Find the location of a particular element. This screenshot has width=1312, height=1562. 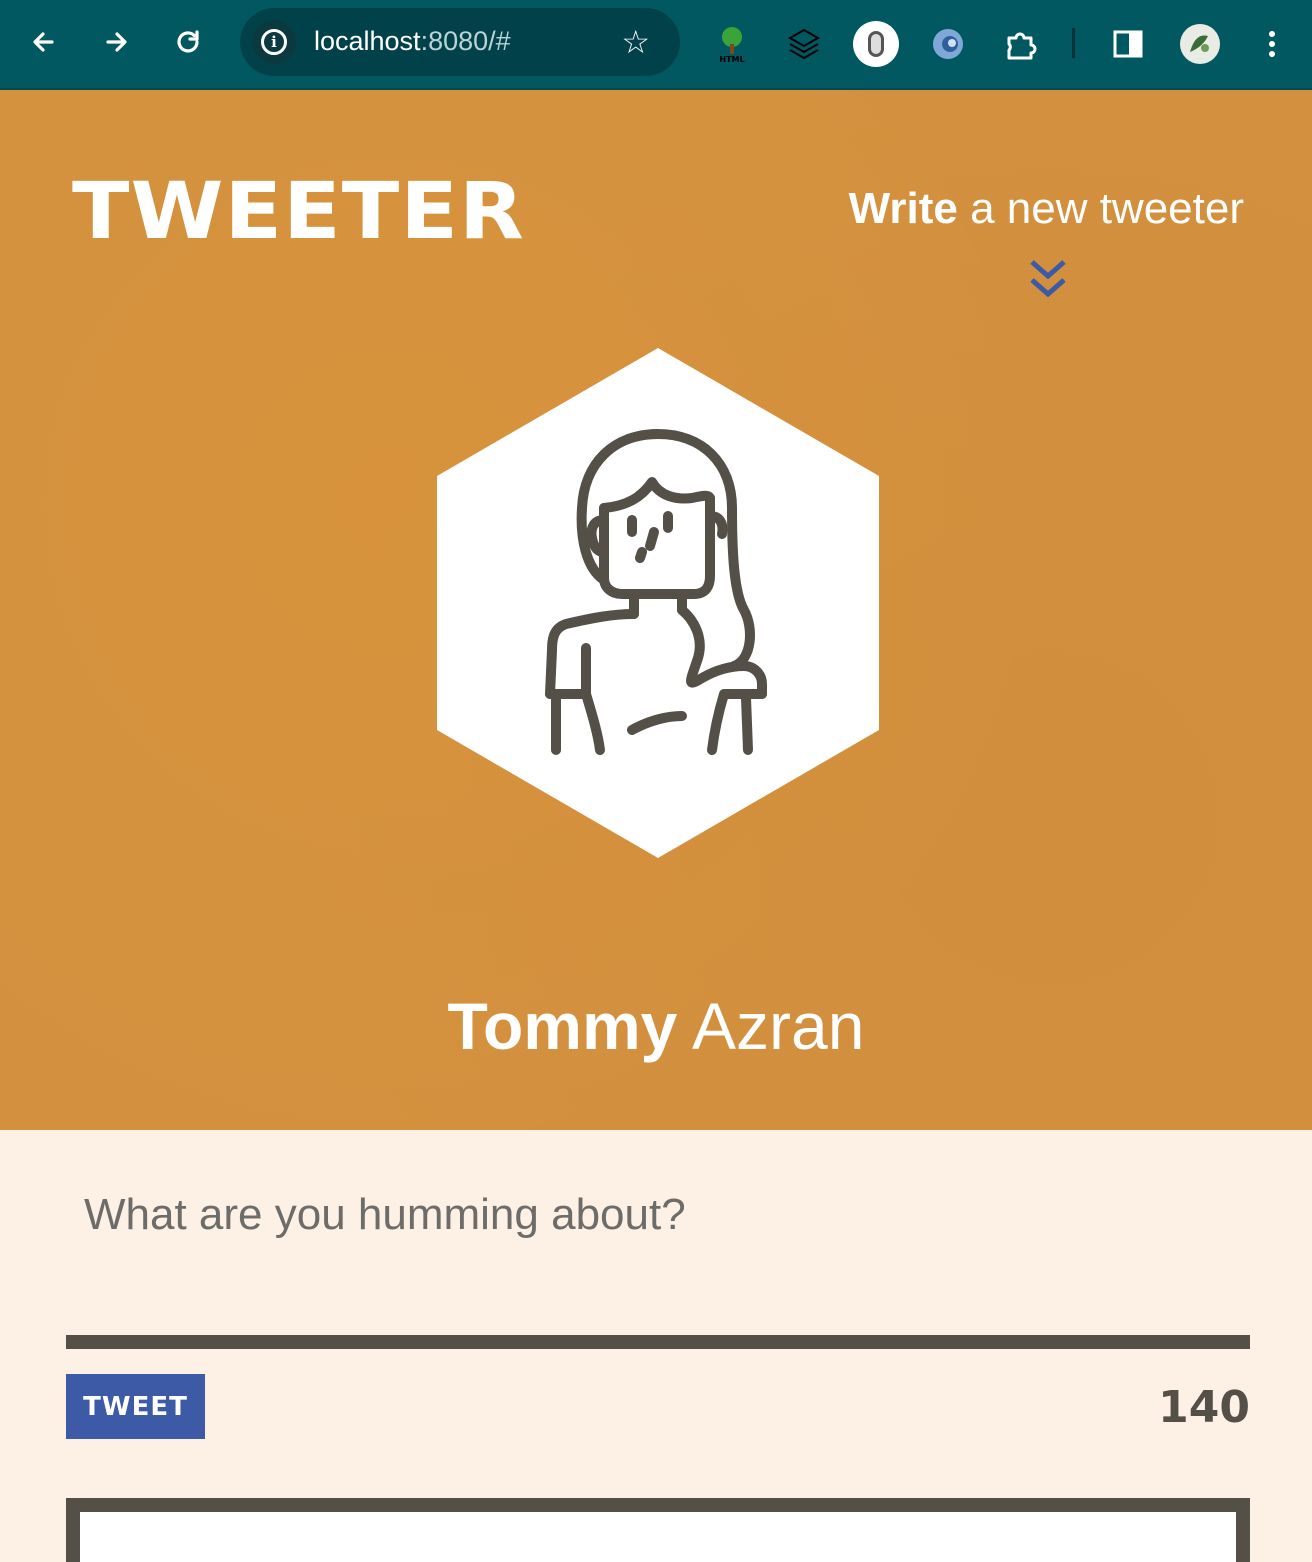

user-first-name: Tommy is located at coordinates (562, 1026).